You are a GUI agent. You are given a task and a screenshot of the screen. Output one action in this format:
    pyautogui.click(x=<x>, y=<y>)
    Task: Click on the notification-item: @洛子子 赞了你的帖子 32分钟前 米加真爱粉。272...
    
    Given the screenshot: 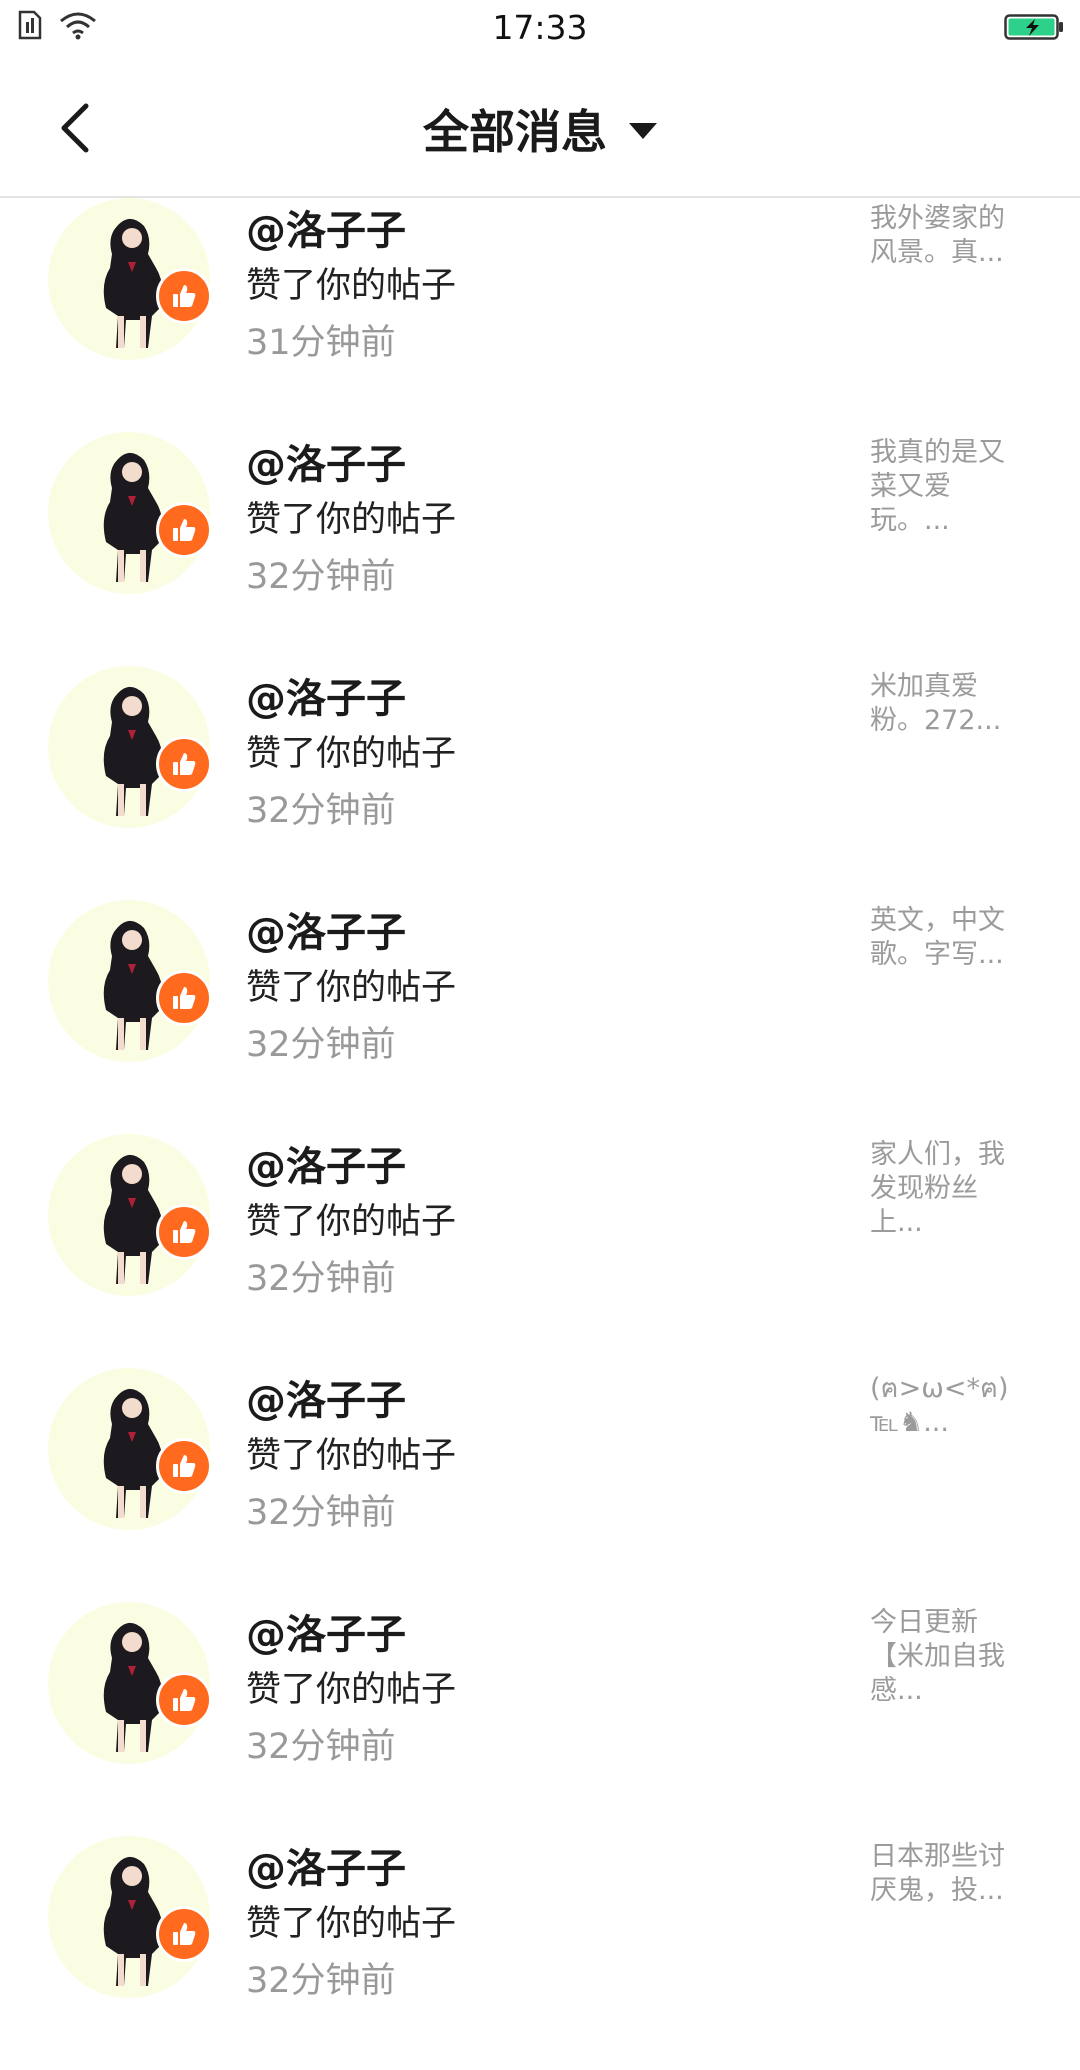 What is the action you would take?
    pyautogui.click(x=540, y=783)
    